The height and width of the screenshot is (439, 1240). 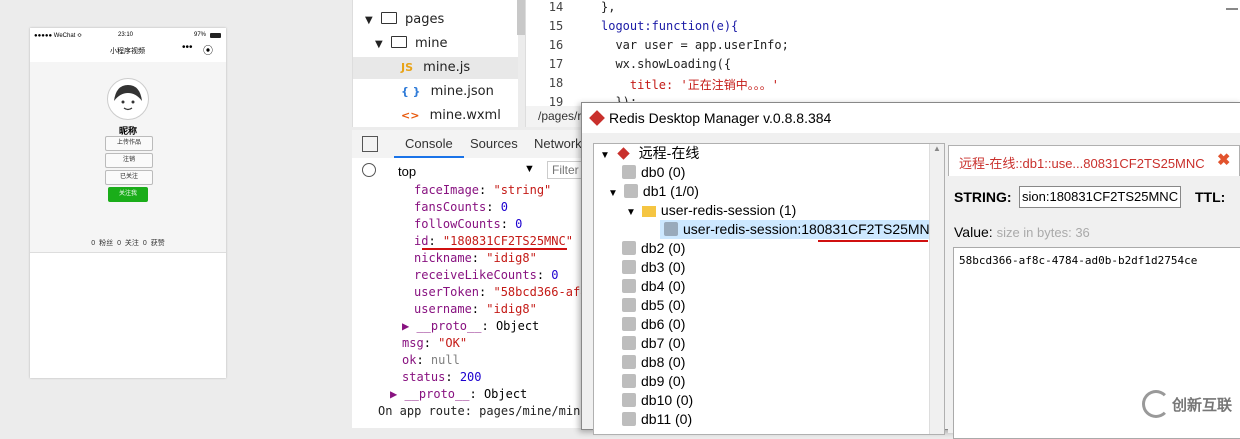 I want to click on db-node-3: db3 (0), so click(x=653, y=267).